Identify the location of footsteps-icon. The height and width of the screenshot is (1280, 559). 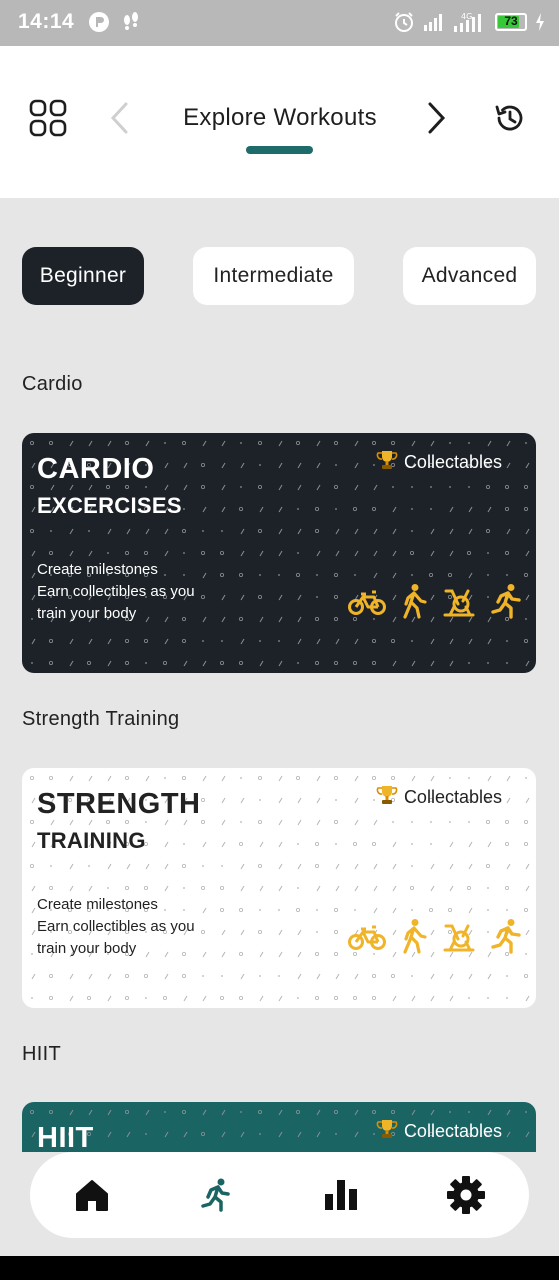
(131, 21).